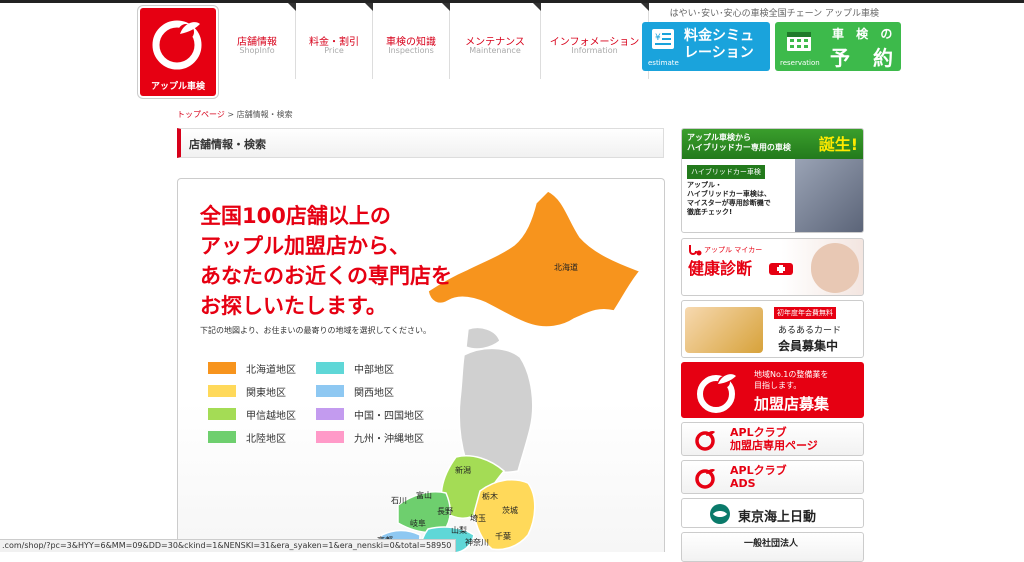 The image size is (1024, 562). What do you see at coordinates (864, 34) in the screenshot?
I see `reservation-label-1: 車 検 の` at bounding box center [864, 34].